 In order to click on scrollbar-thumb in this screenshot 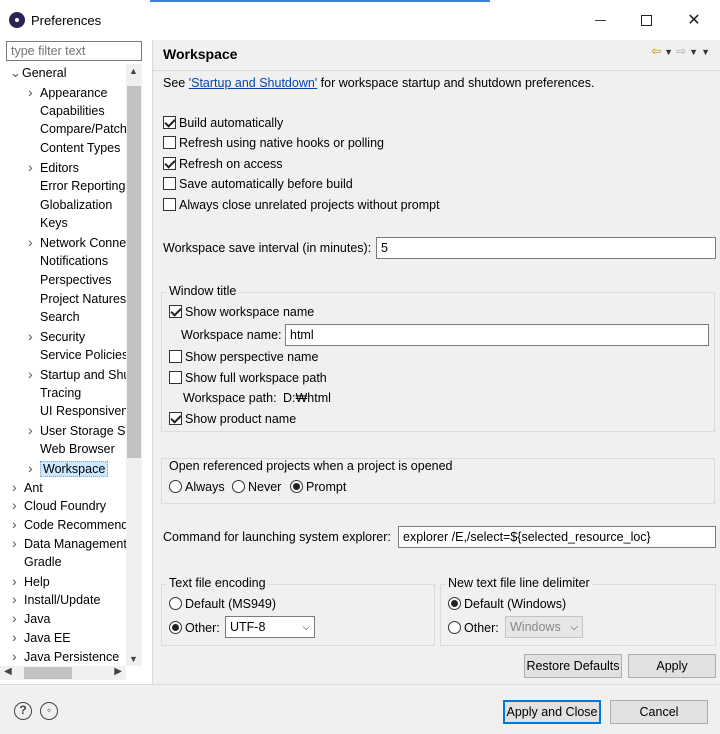, I will do `click(134, 272)`.